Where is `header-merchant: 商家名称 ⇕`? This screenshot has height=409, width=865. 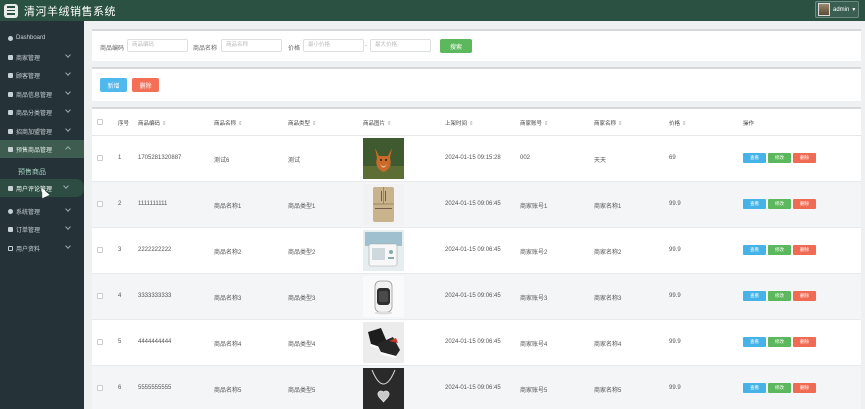
header-merchant: 商家名称 ⇕ is located at coordinates (608, 123).